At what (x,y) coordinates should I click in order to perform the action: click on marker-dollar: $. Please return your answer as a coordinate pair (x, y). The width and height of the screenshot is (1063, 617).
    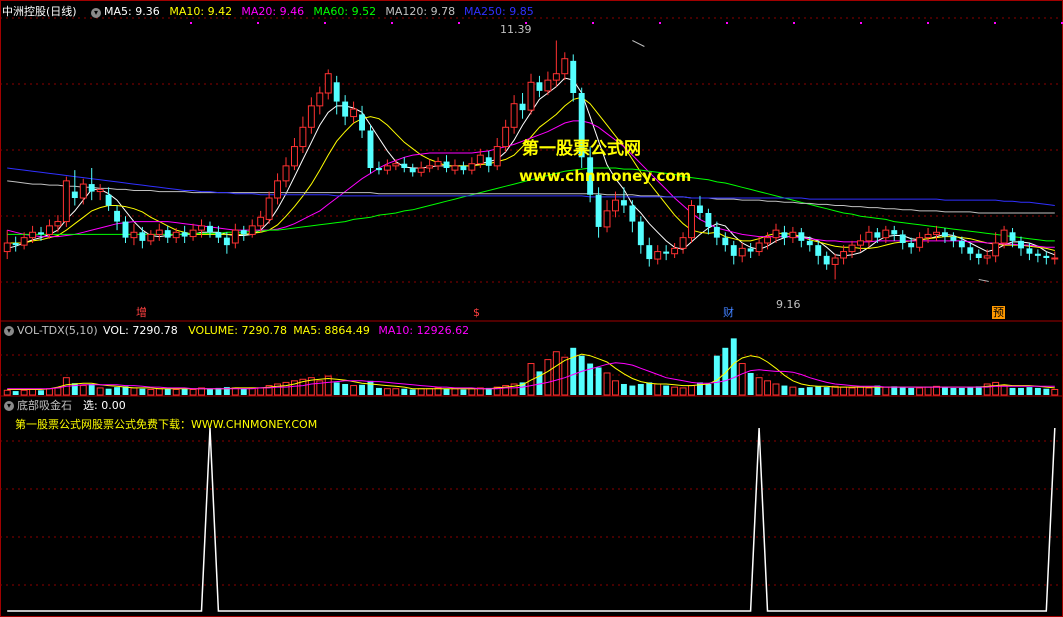
    Looking at the image, I should click on (476, 312).